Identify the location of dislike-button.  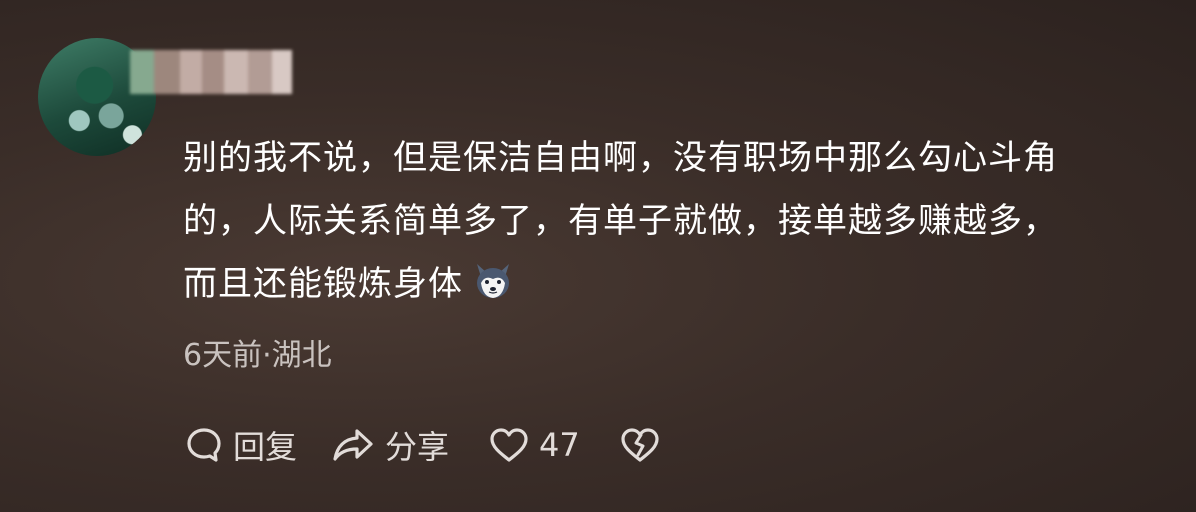
(640, 445).